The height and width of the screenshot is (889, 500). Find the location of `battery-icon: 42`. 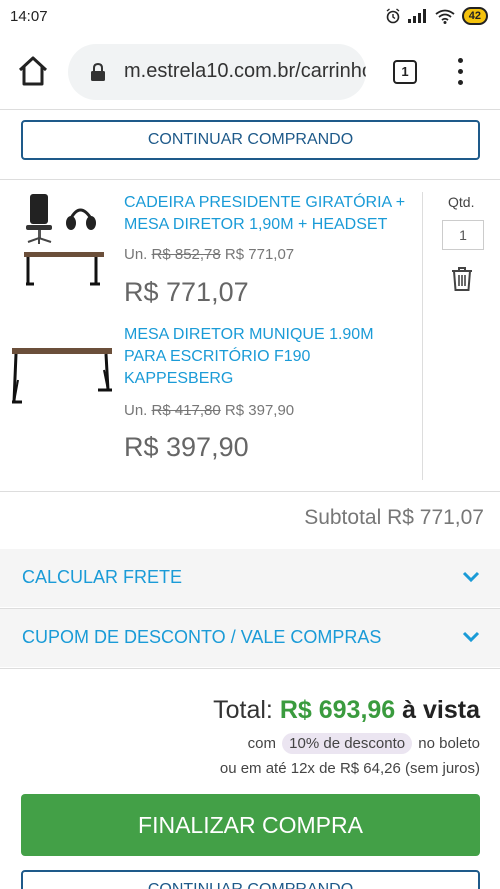

battery-icon: 42 is located at coordinates (474, 16).